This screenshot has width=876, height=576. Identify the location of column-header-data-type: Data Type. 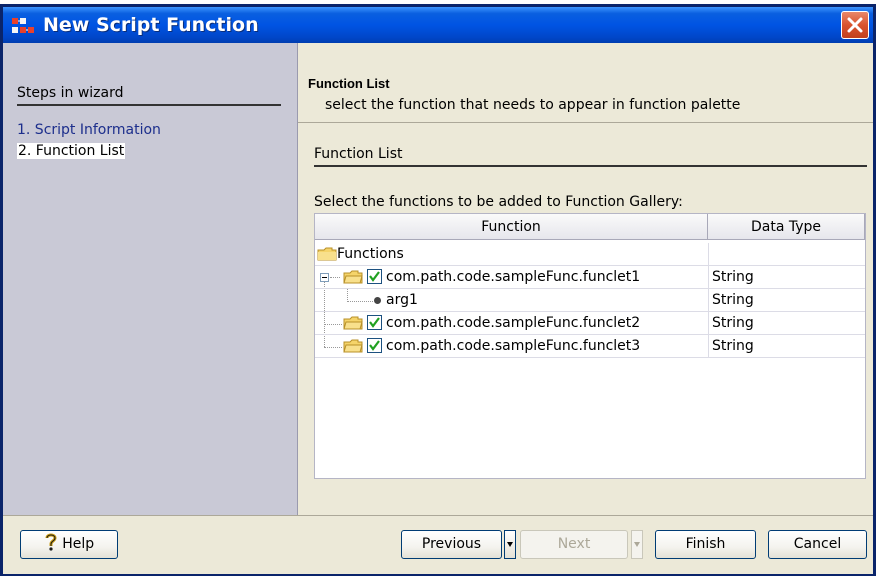
(786, 227).